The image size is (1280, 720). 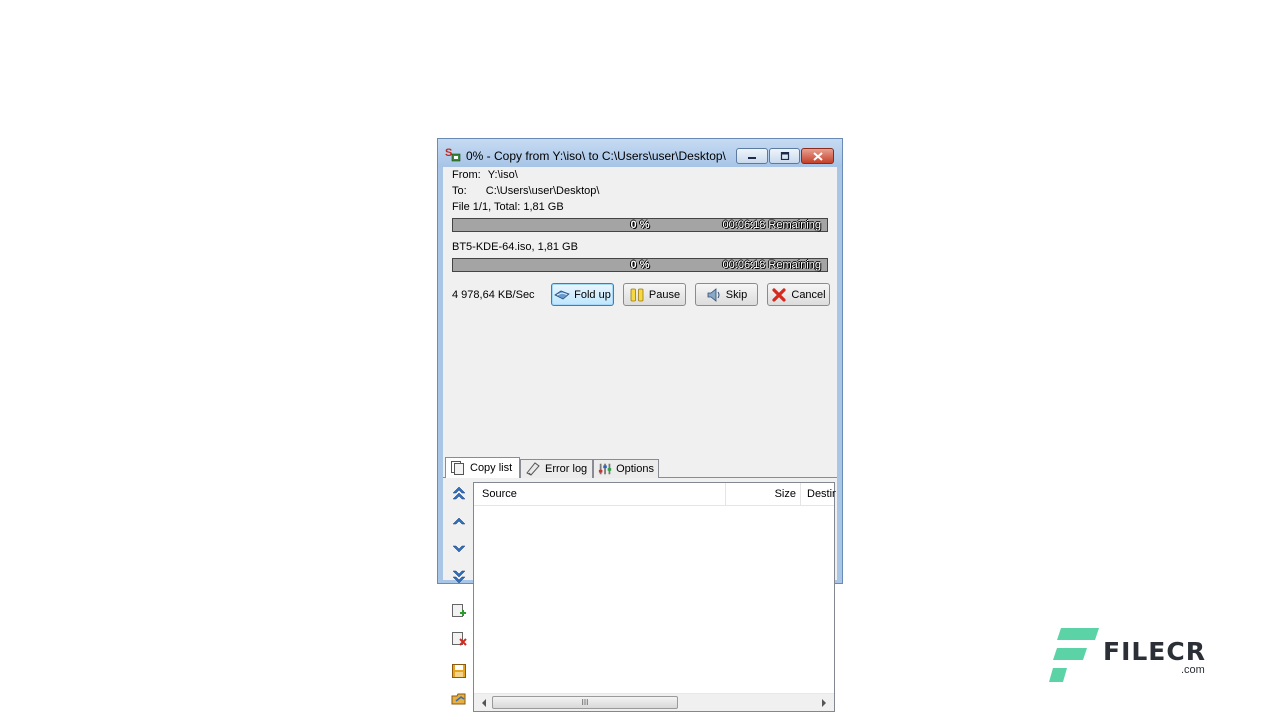 I want to click on move-bottom-icon, so click(x=459, y=577).